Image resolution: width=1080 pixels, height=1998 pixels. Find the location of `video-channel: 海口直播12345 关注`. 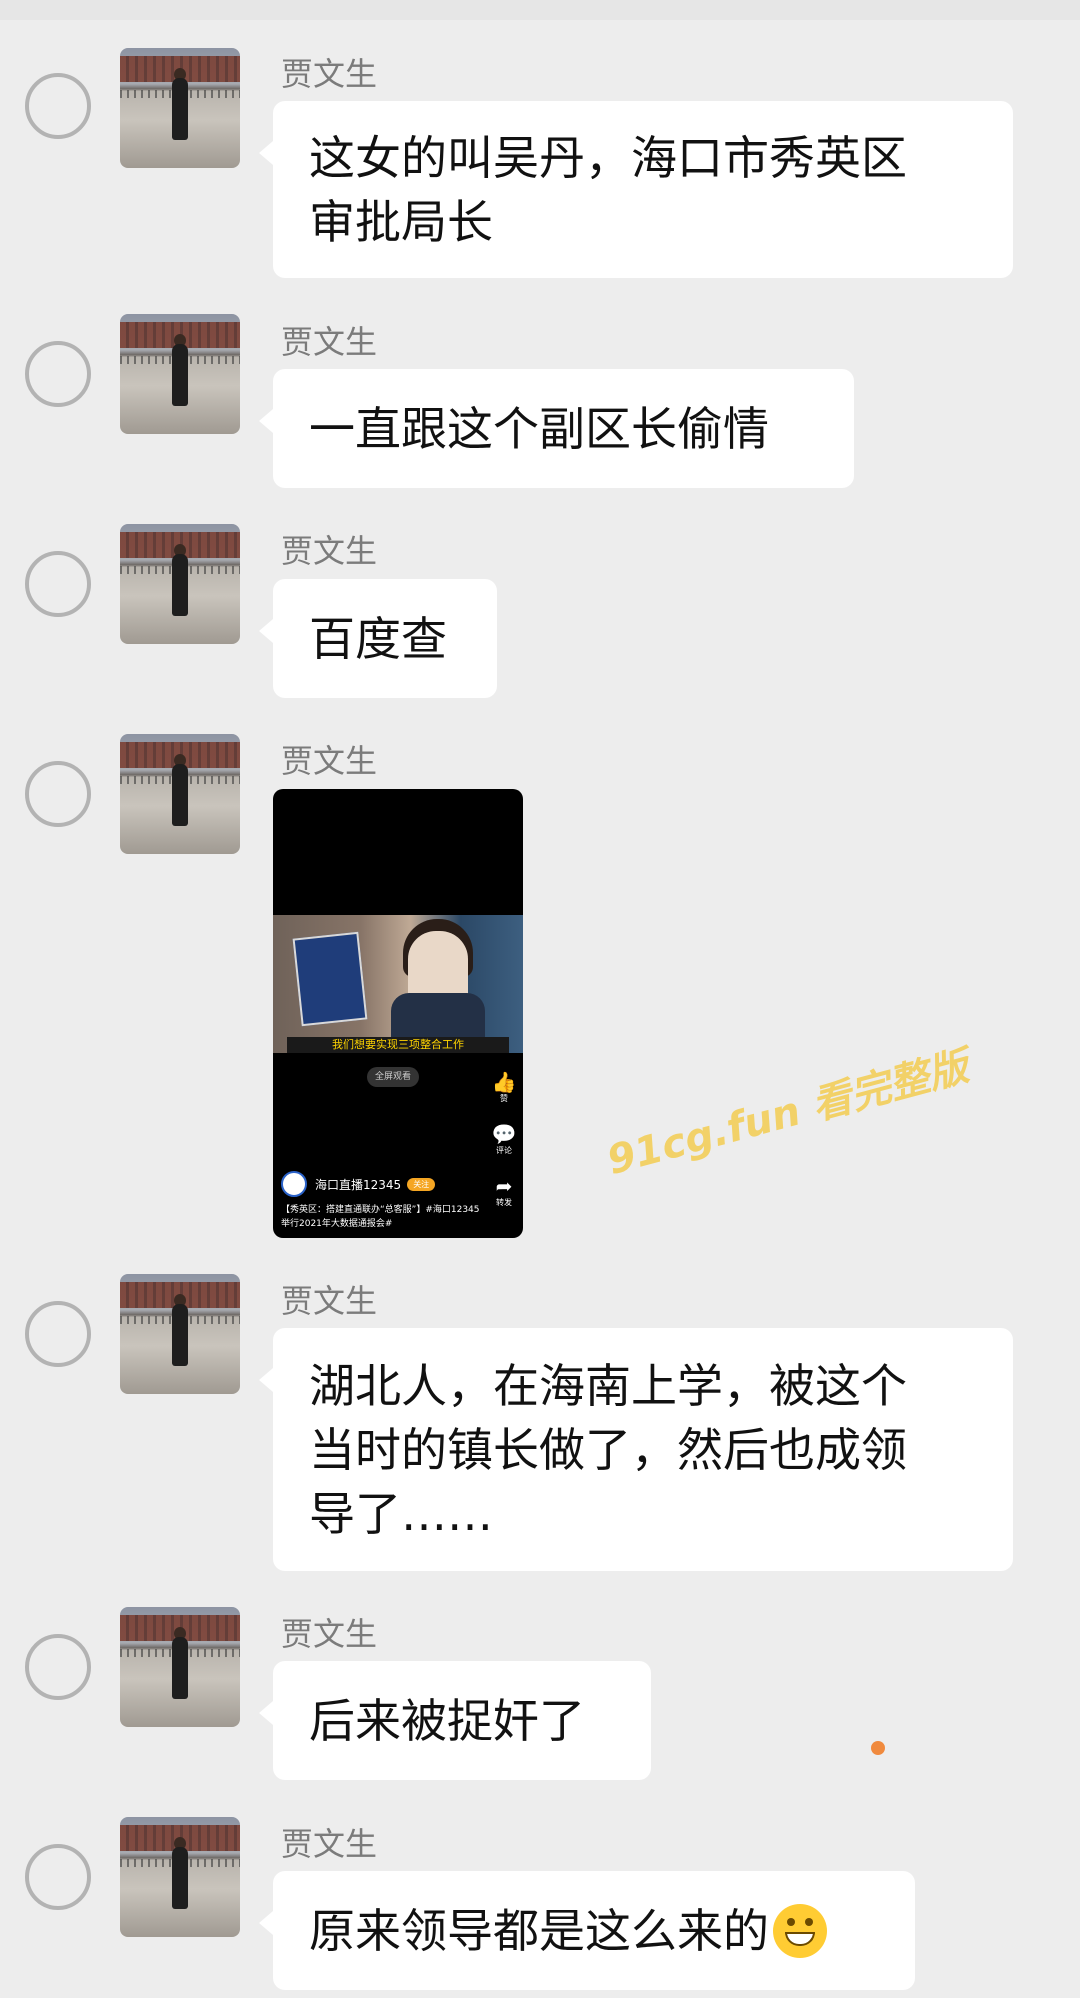

video-channel: 海口直播12345 关注 is located at coordinates (358, 1184).